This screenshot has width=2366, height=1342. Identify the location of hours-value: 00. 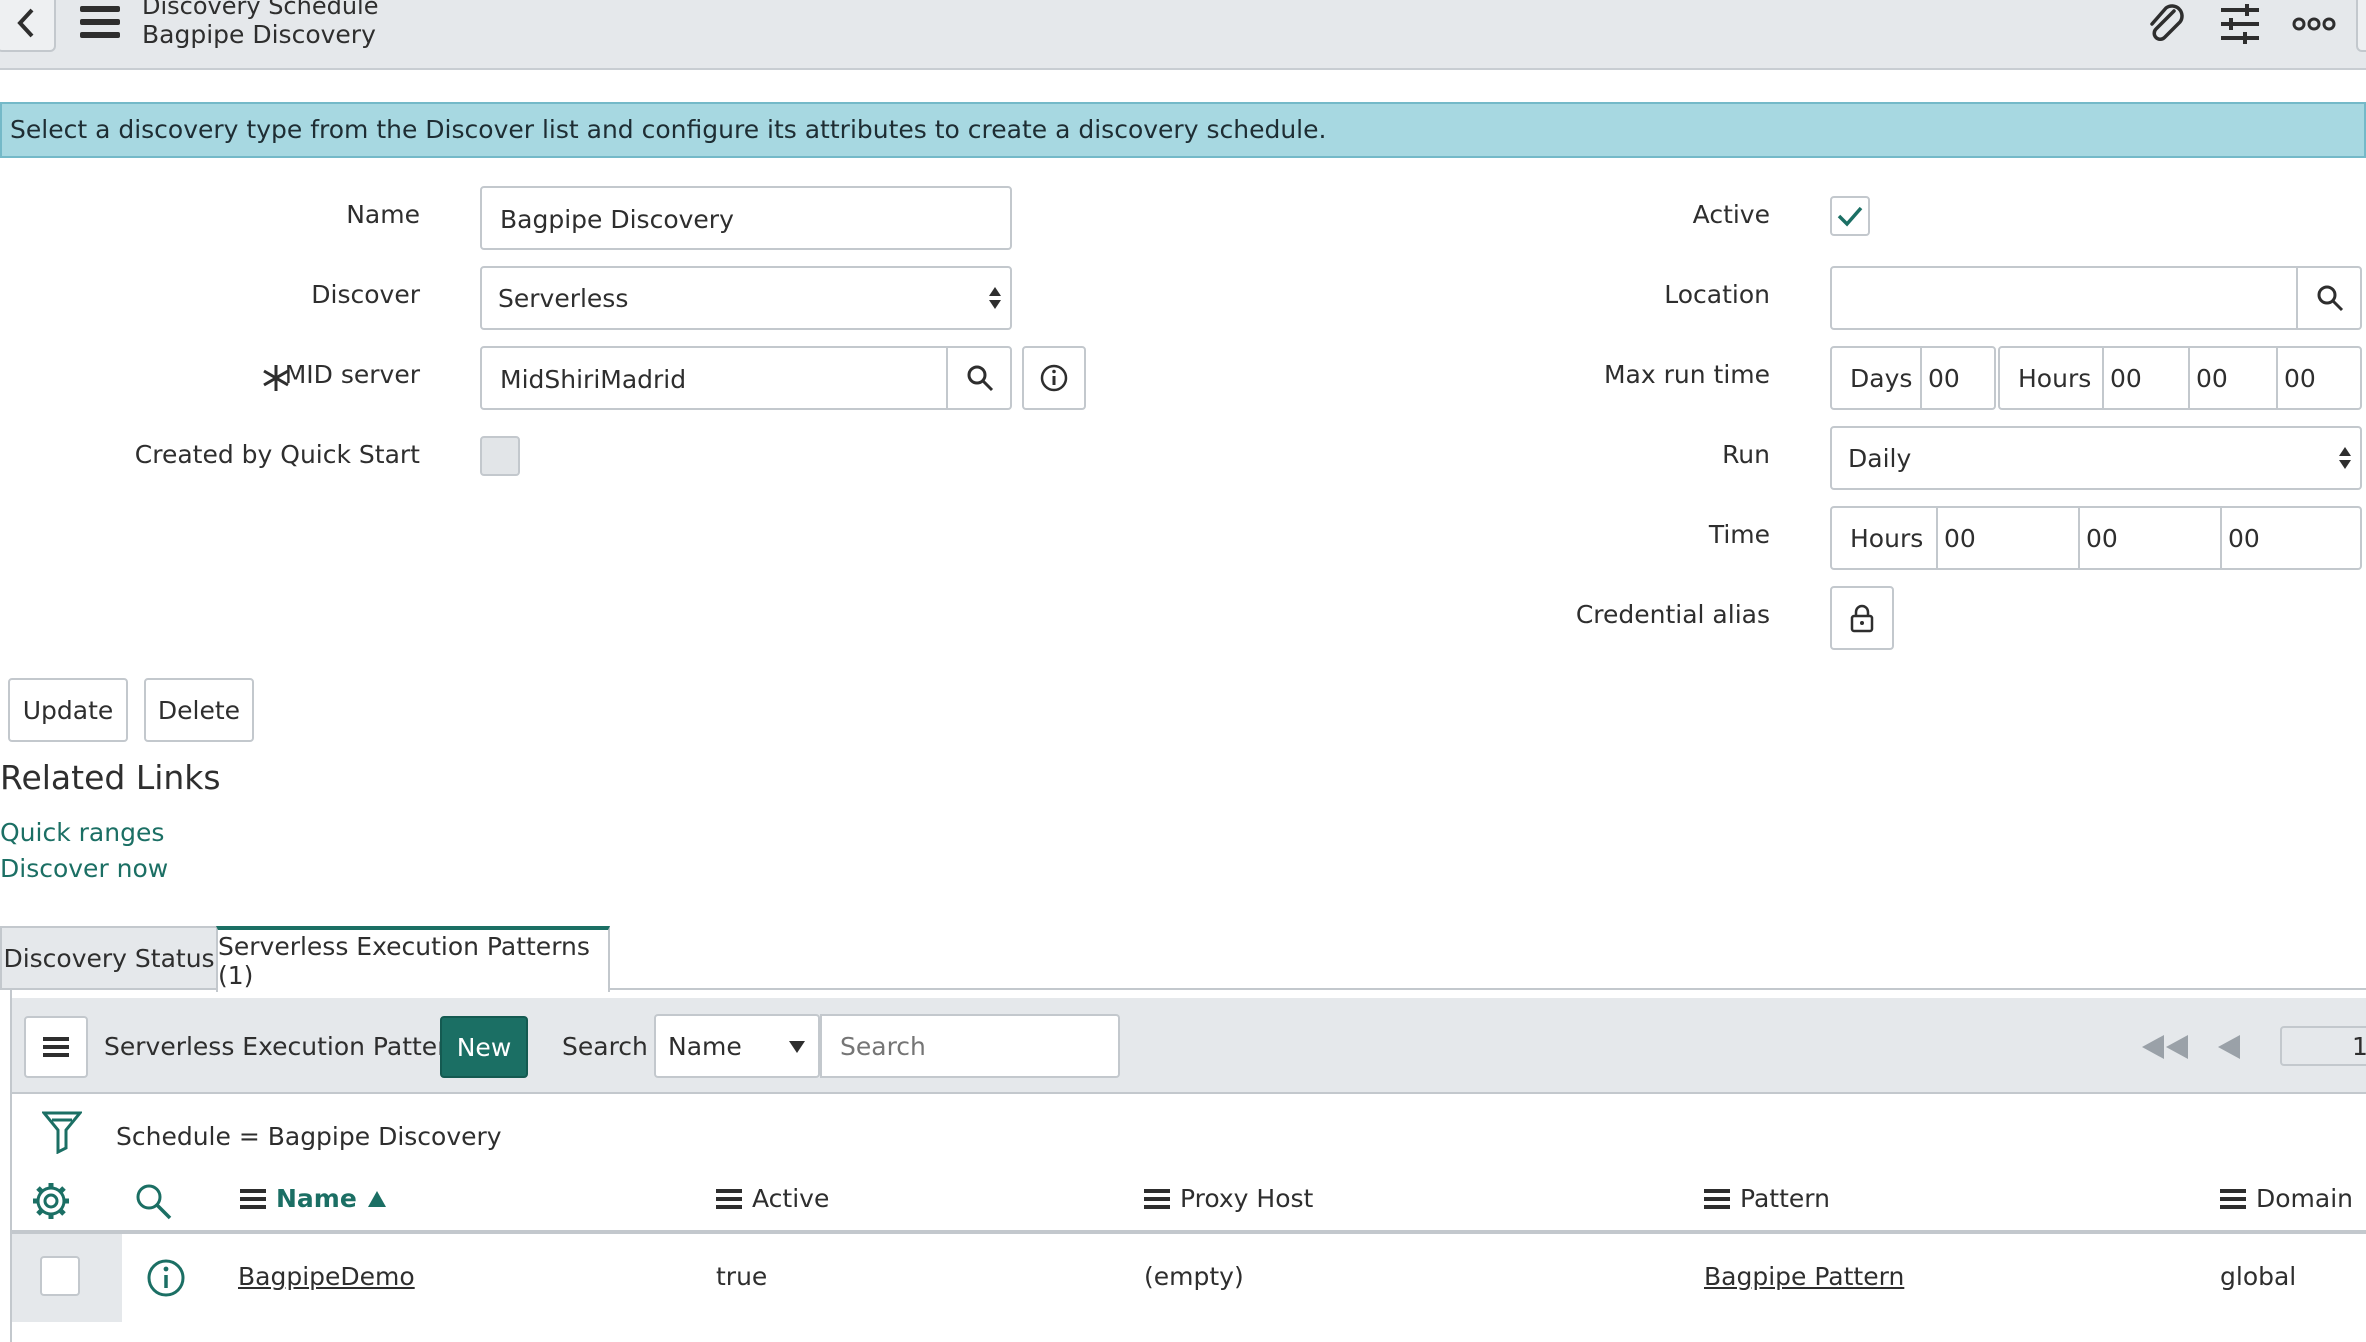
(2126, 378).